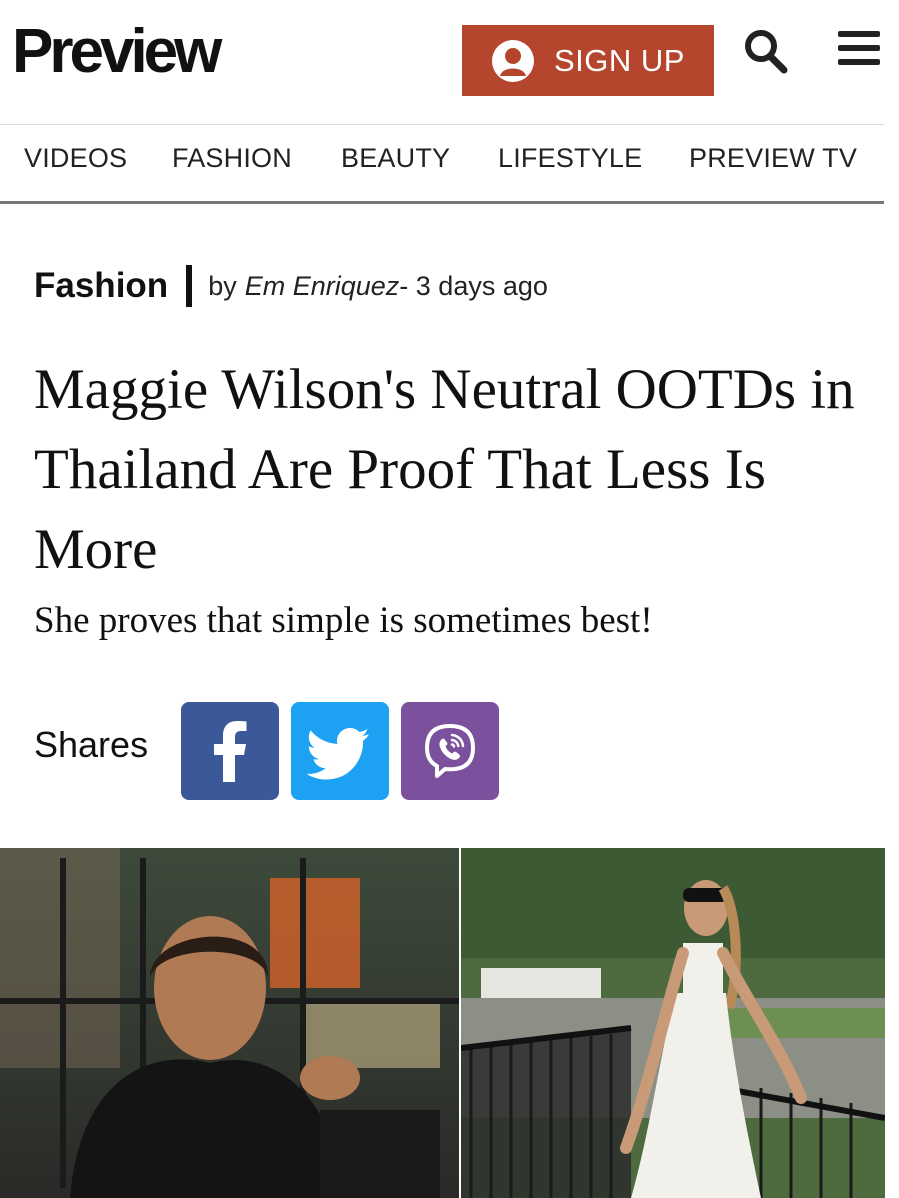  I want to click on site-logo: Preview, so click(117, 52).